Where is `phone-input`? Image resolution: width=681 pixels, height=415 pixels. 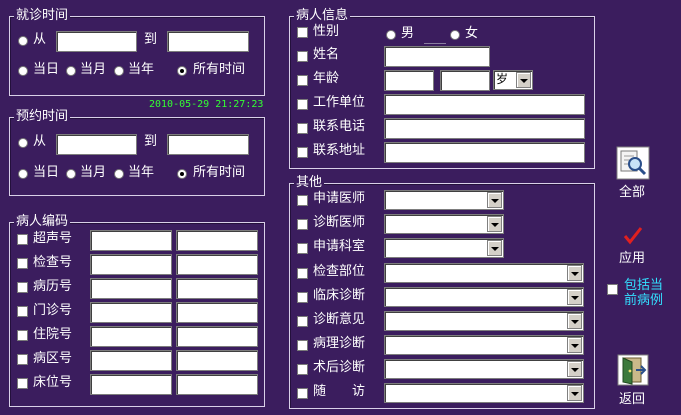
phone-input is located at coordinates (484, 128).